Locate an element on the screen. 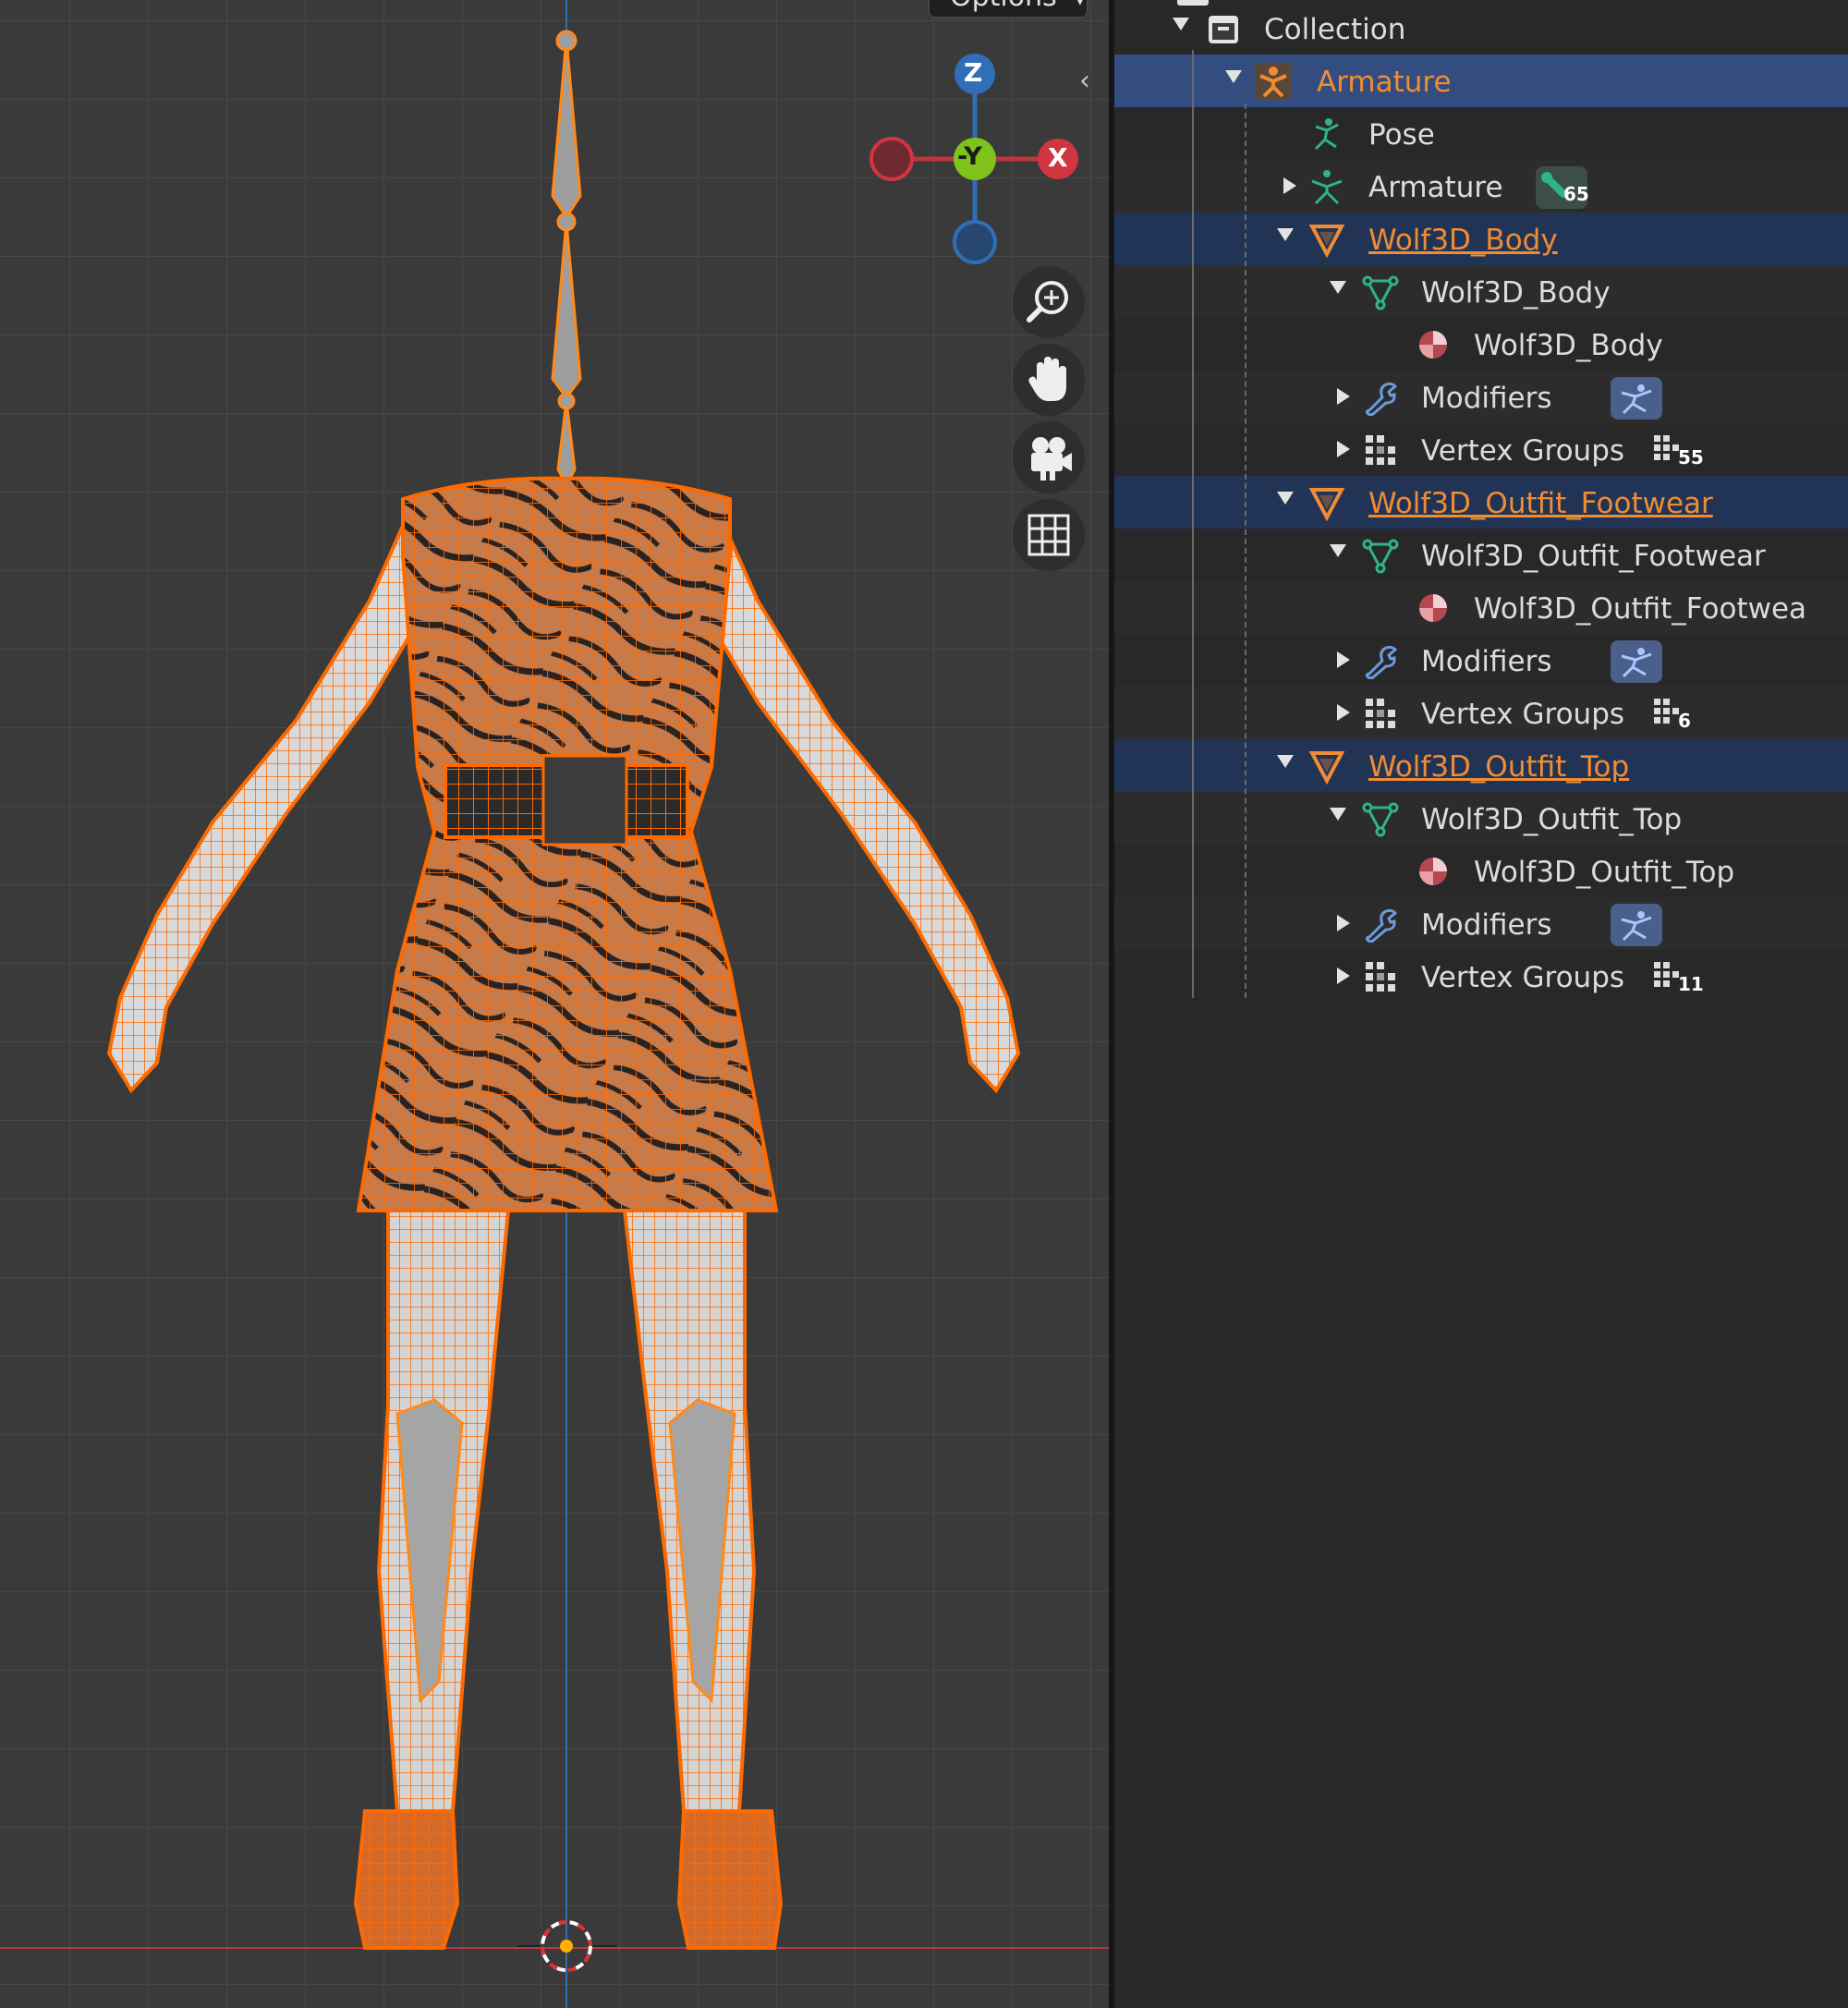 The width and height of the screenshot is (1848, 2008). camera-view-icon is located at coordinates (1051, 459).